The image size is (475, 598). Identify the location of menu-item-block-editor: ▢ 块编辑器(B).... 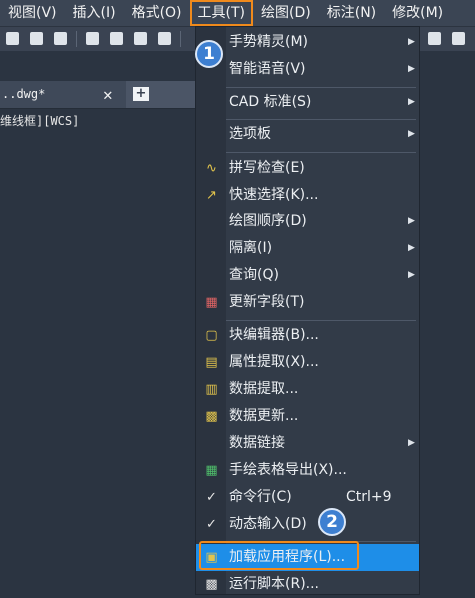
(307, 335).